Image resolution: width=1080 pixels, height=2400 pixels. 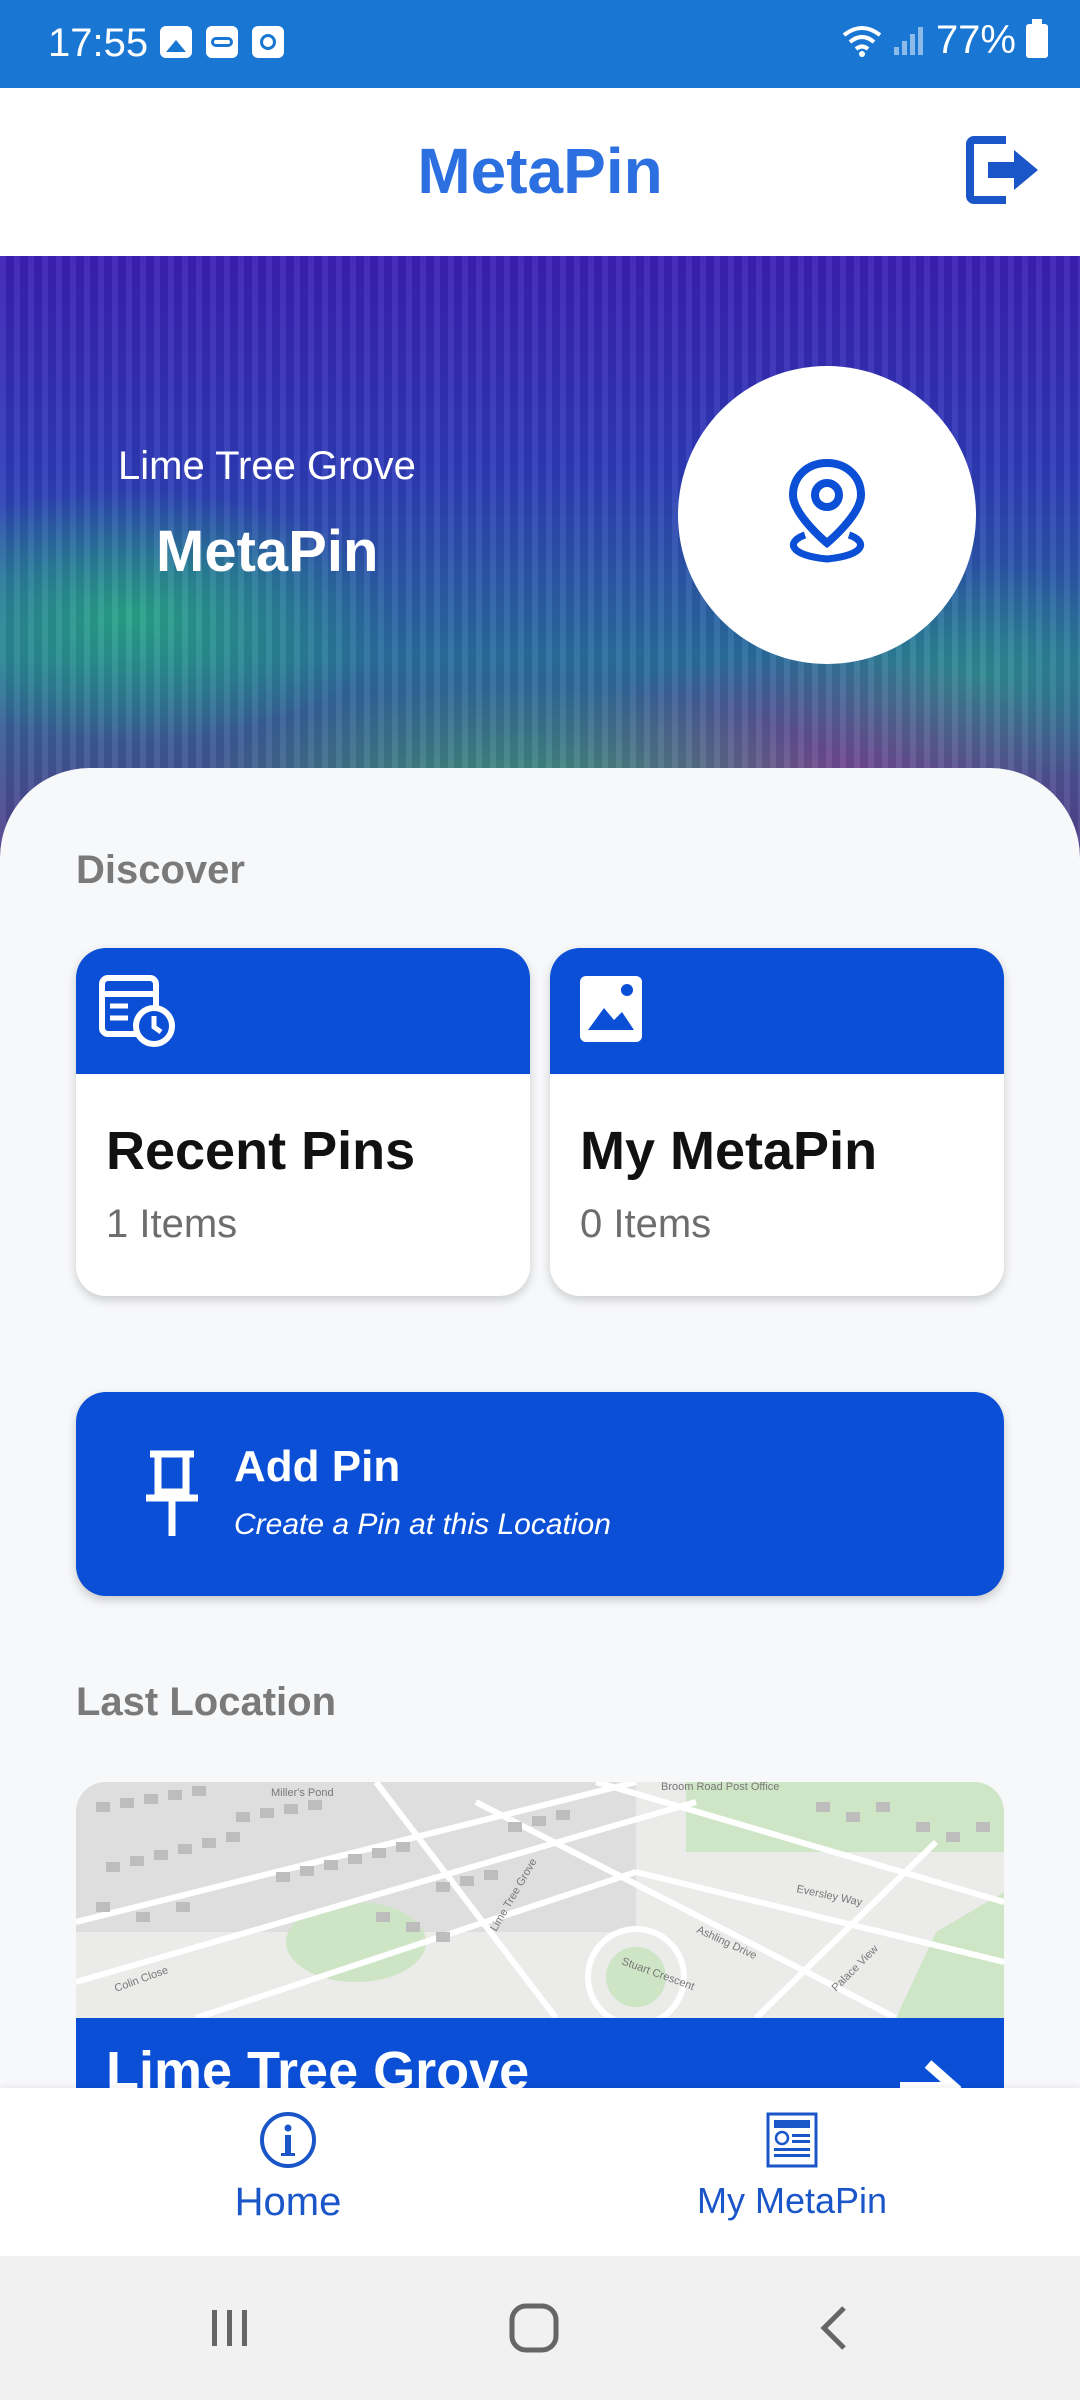 I want to click on location-bar: Lime Tree Grove, so click(x=540, y=2055).